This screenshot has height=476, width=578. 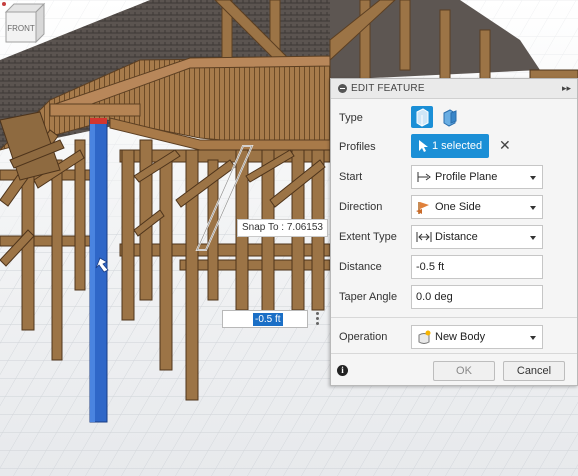 What do you see at coordinates (422, 208) in the screenshot?
I see `direction-flag-icon` at bounding box center [422, 208].